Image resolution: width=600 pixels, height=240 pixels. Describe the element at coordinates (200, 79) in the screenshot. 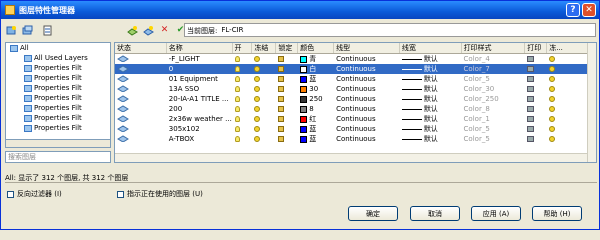

I see `layer-name: 01 Equipment` at that location.